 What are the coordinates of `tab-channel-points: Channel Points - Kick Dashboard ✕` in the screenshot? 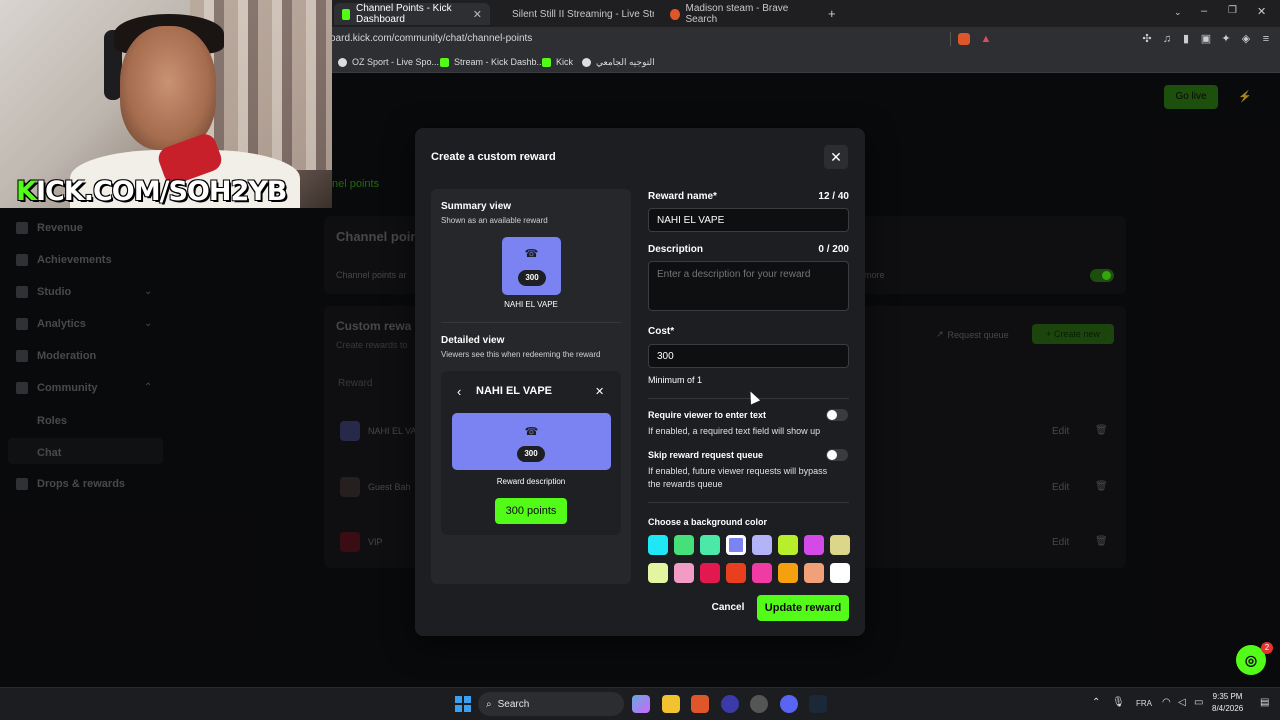 It's located at (412, 14).